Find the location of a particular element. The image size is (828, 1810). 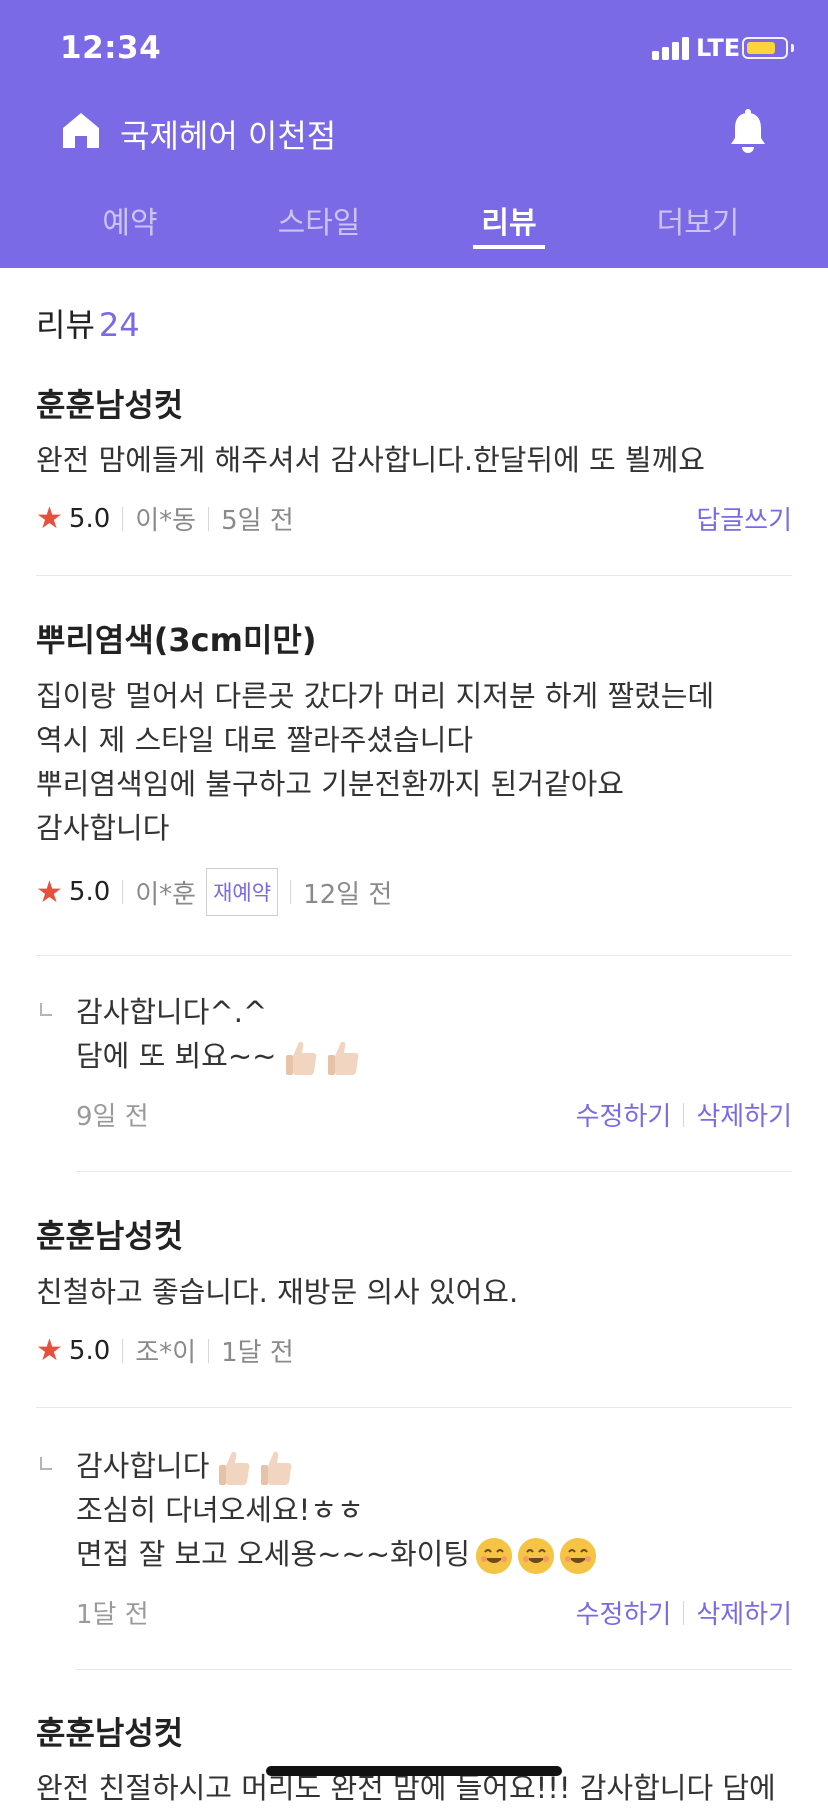

review-date: 1달 전 is located at coordinates (257, 1353).